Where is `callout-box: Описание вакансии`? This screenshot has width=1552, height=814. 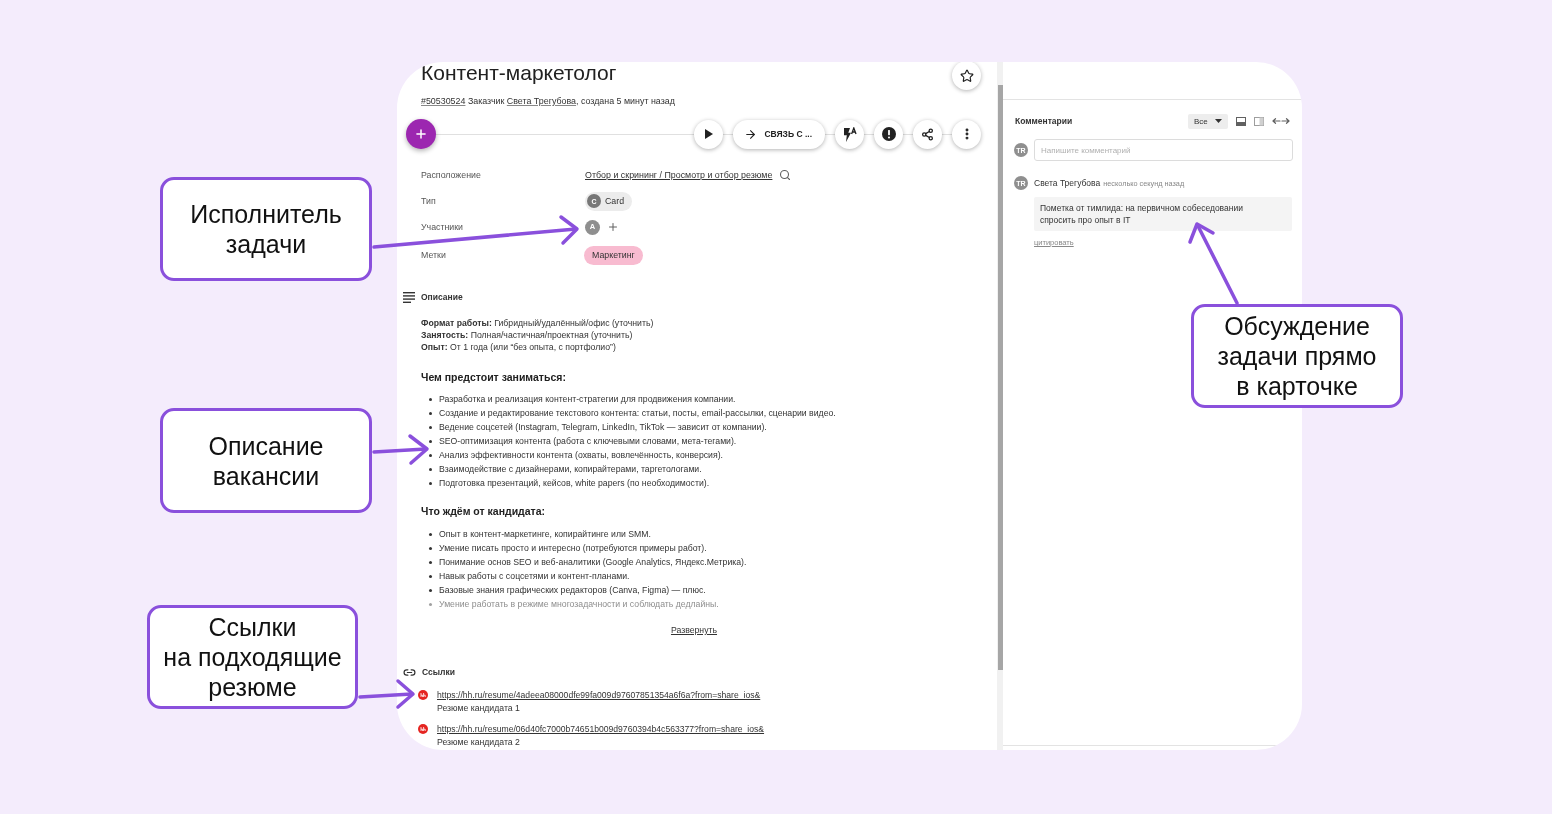 callout-box: Описание вакансии is located at coordinates (266, 460).